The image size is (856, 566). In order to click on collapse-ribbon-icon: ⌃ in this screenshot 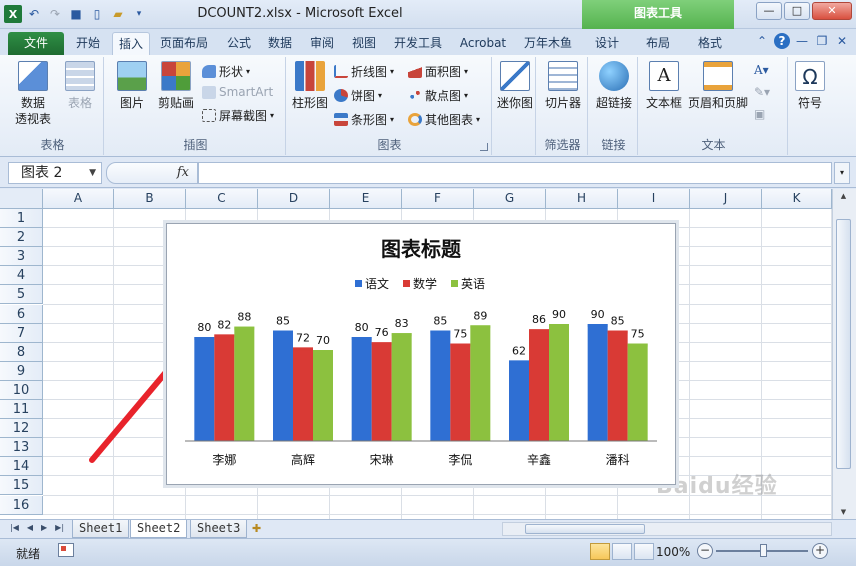, I will do `click(762, 41)`.